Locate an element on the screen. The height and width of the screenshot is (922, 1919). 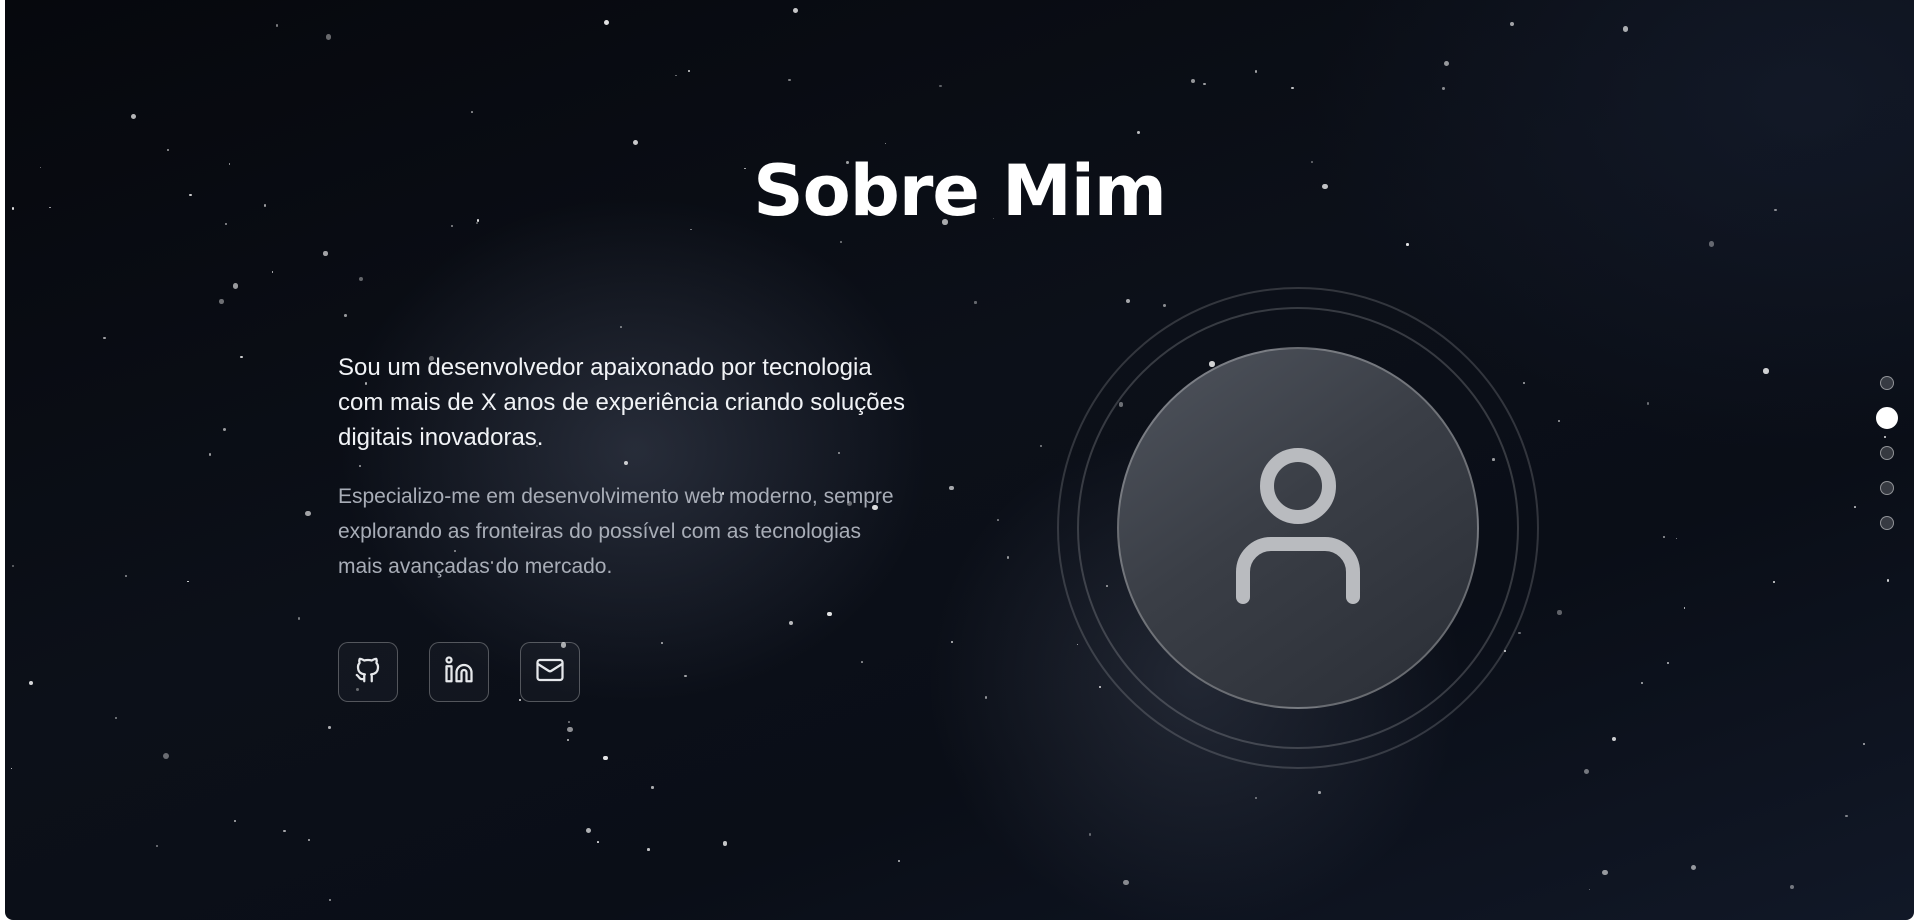
section-title: Sobre Mim is located at coordinates (960, 191).